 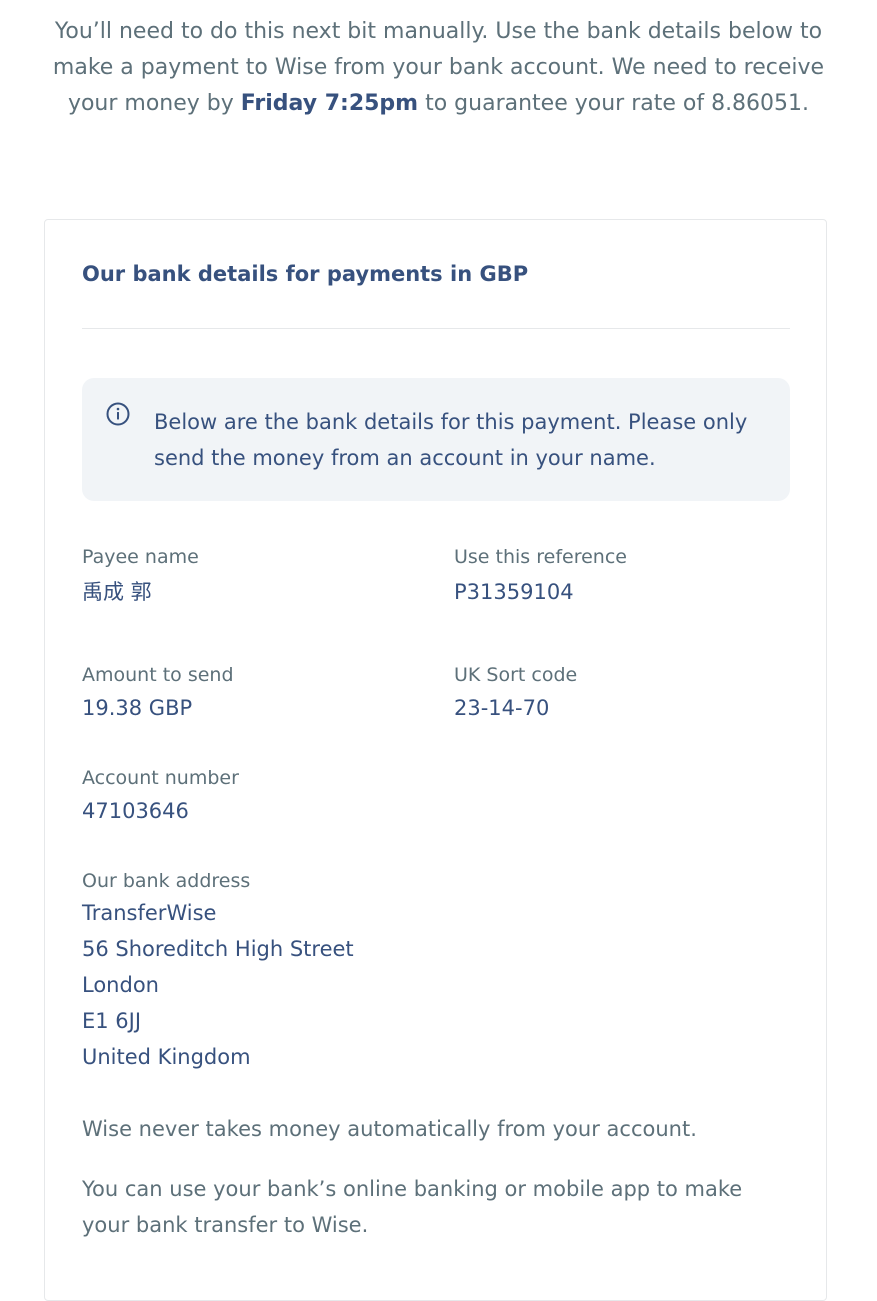 I want to click on address-line: London, so click(x=120, y=985).